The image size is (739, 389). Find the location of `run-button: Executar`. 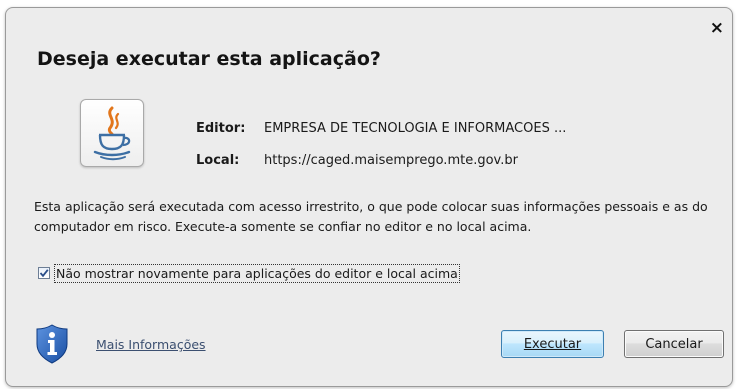

run-button: Executar is located at coordinates (552, 344).